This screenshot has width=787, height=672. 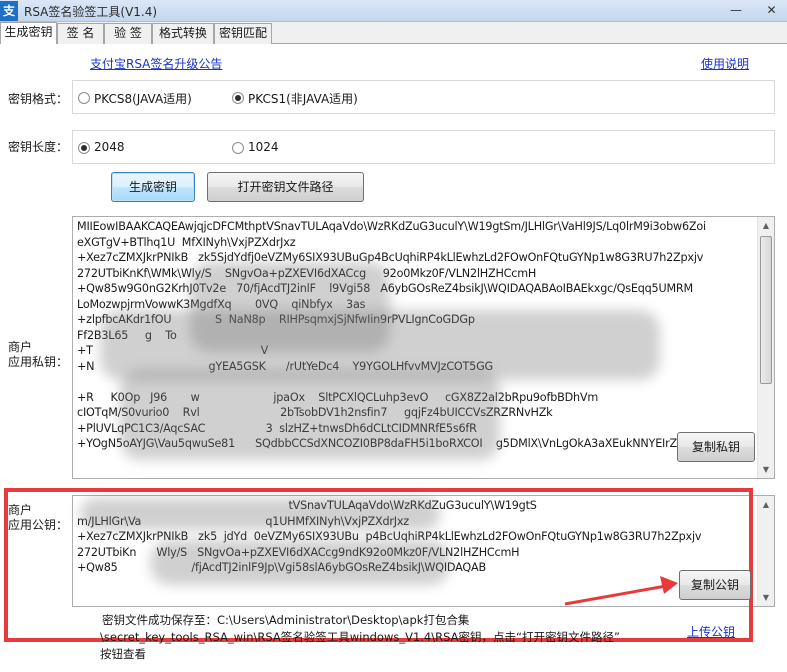 What do you see at coordinates (725, 63) in the screenshot?
I see `help-link: 使用说明` at bounding box center [725, 63].